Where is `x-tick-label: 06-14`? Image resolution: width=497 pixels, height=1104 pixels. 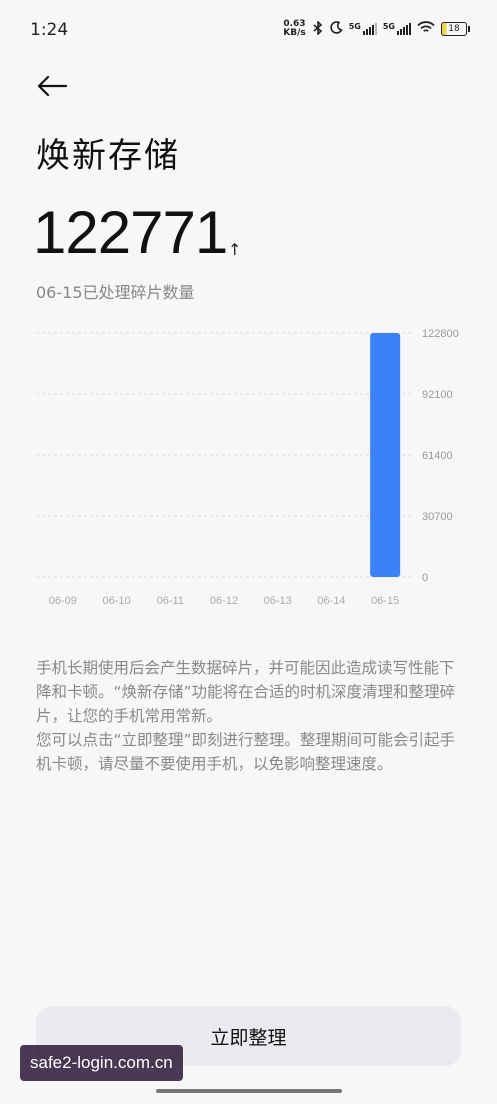
x-tick-label: 06-14 is located at coordinates (331, 601).